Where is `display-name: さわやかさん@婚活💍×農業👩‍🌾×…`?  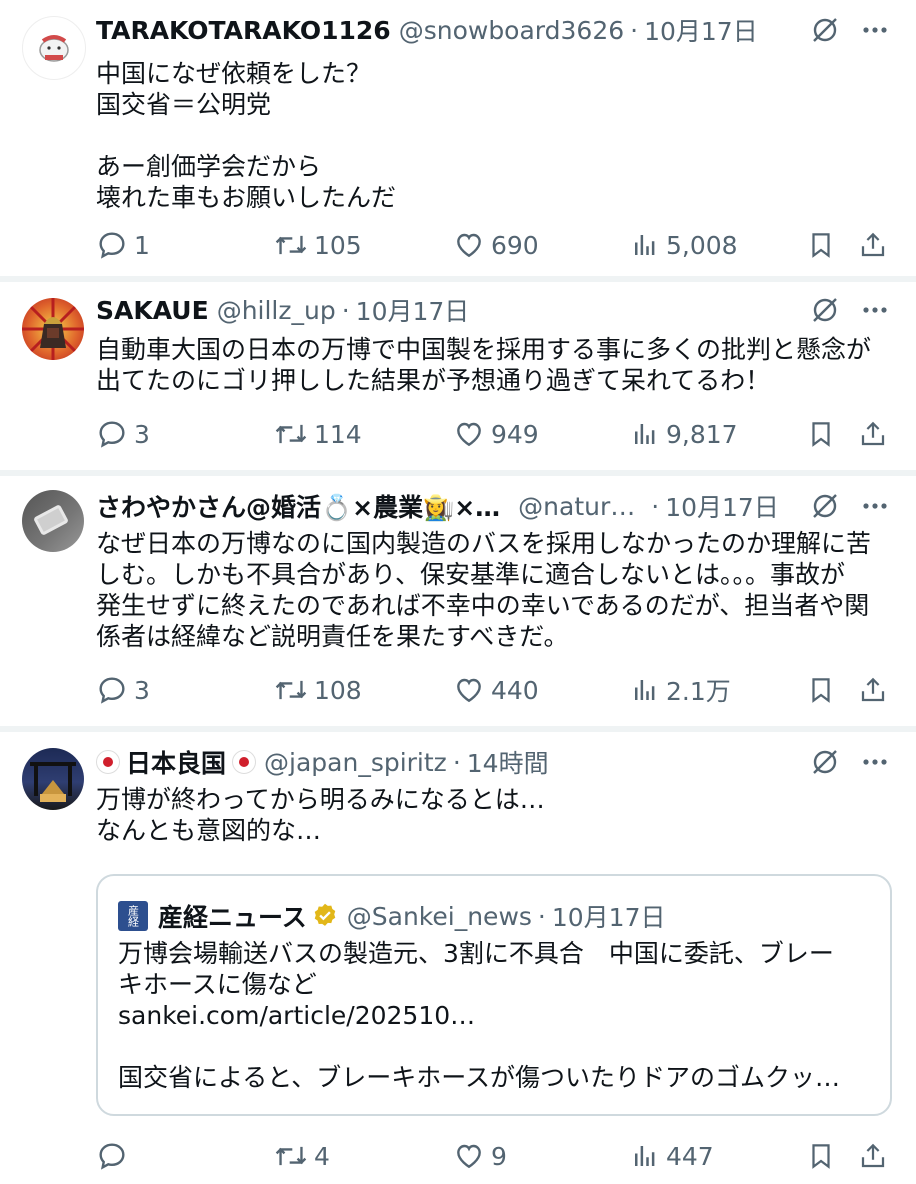
display-name: さわやかさん@婚活💍×農業👩‍🌾×… is located at coordinates (298, 506).